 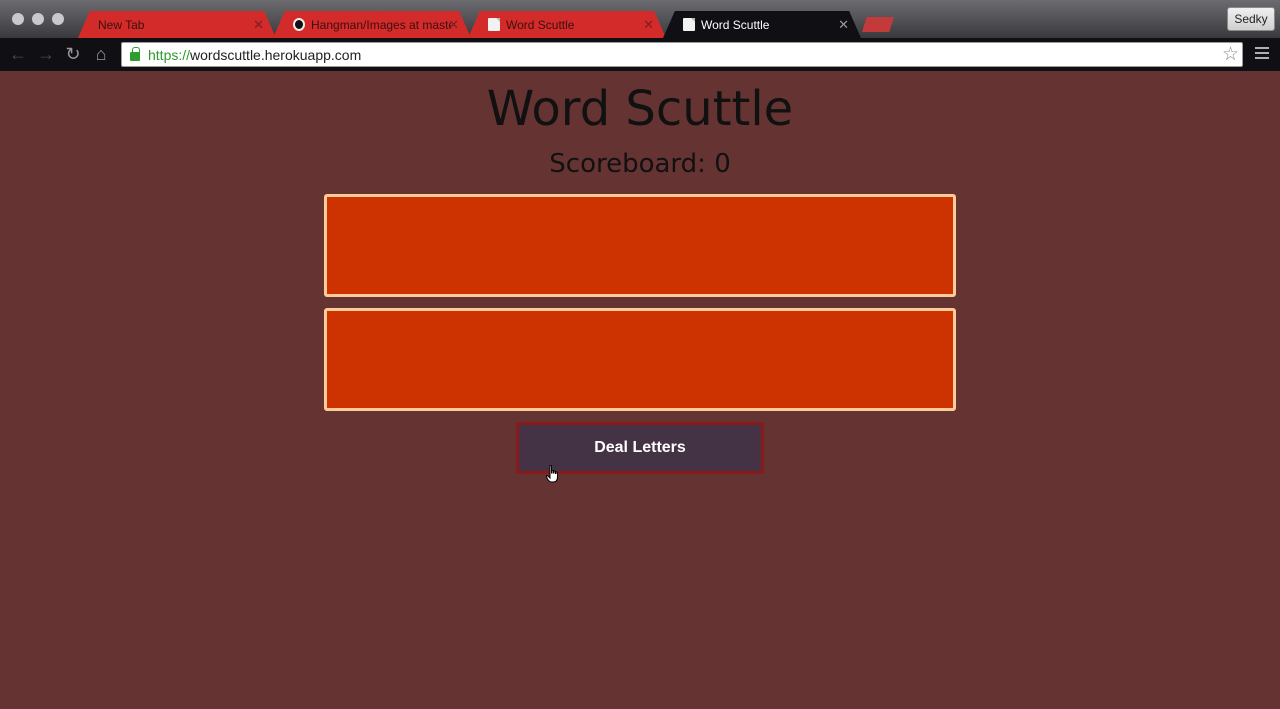 What do you see at coordinates (177, 24) in the screenshot?
I see `tab-new-tab: New Tab ✕` at bounding box center [177, 24].